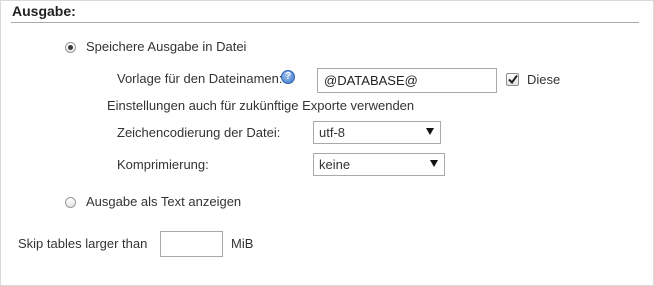  I want to click on remember-template-label: Diese, so click(544, 79).